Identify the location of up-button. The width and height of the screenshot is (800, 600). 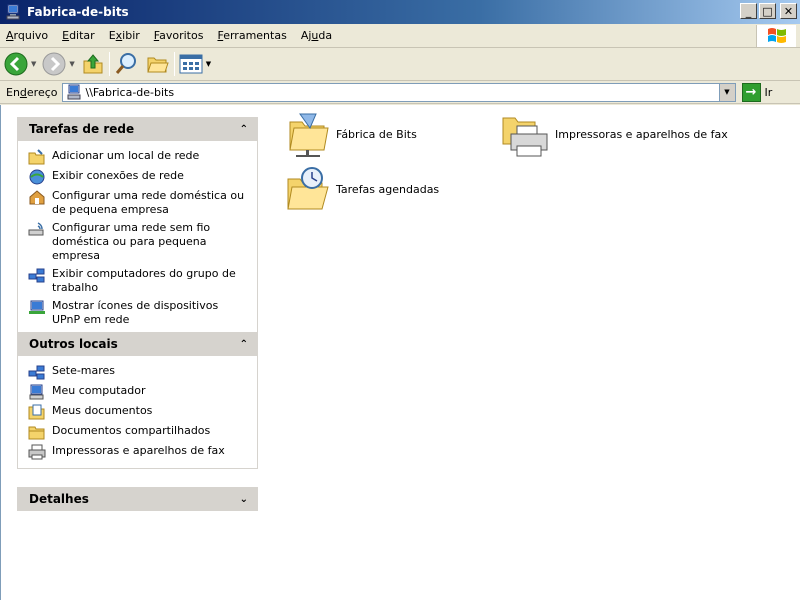
(93, 64).